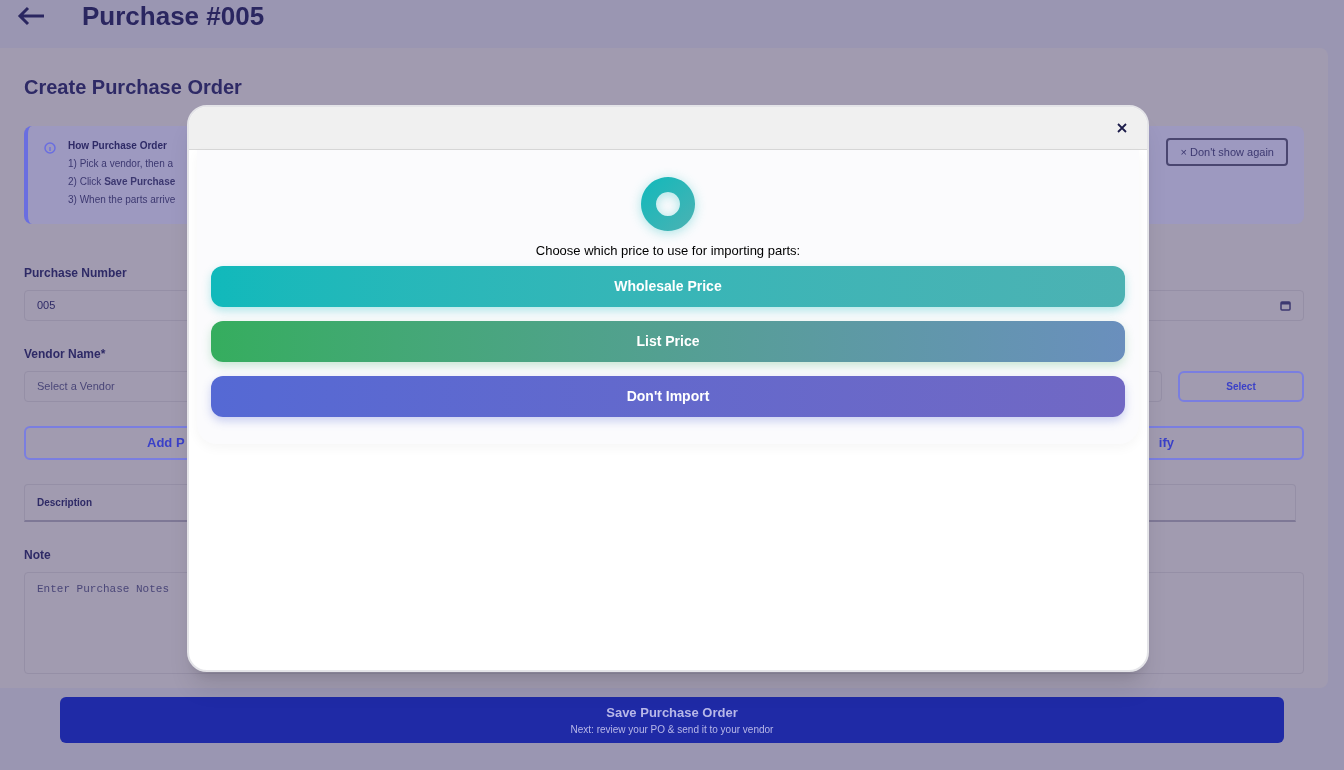  I want to click on info-step: 2) Click Save Purchase, so click(122, 181).